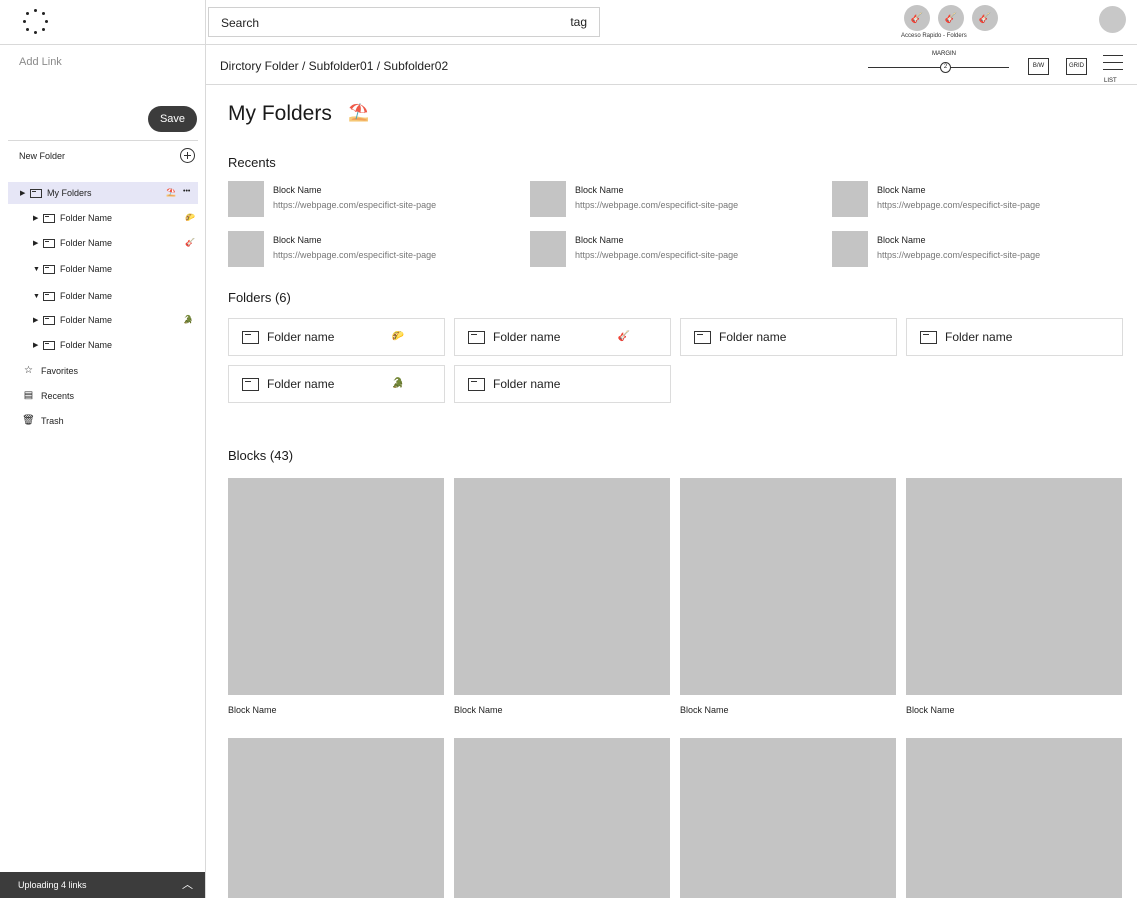 The width and height of the screenshot is (1137, 898). I want to click on bw-toggle-button: B/W, so click(1038, 66).